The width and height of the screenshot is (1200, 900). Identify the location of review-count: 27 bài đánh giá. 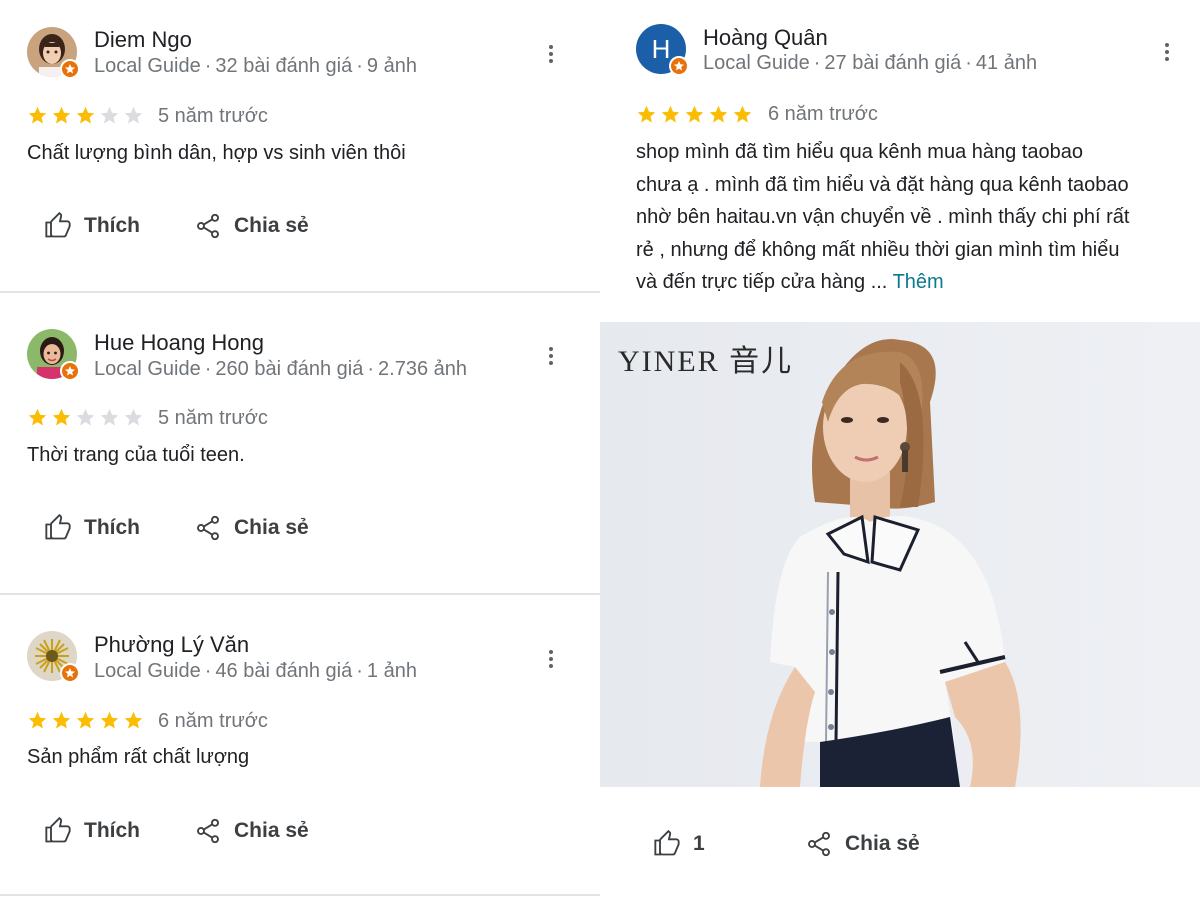
(893, 63).